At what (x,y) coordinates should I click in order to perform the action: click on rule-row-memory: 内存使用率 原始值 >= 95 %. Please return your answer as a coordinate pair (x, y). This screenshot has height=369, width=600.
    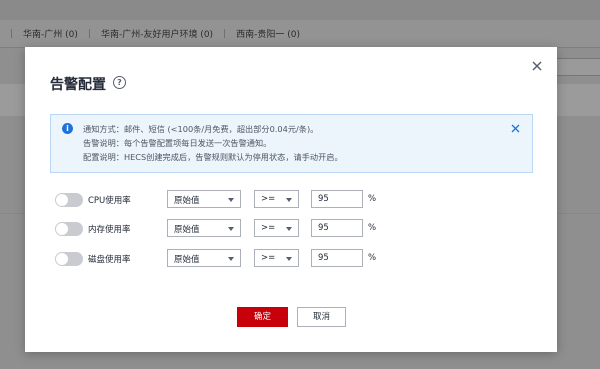
    Looking at the image, I should click on (215, 229).